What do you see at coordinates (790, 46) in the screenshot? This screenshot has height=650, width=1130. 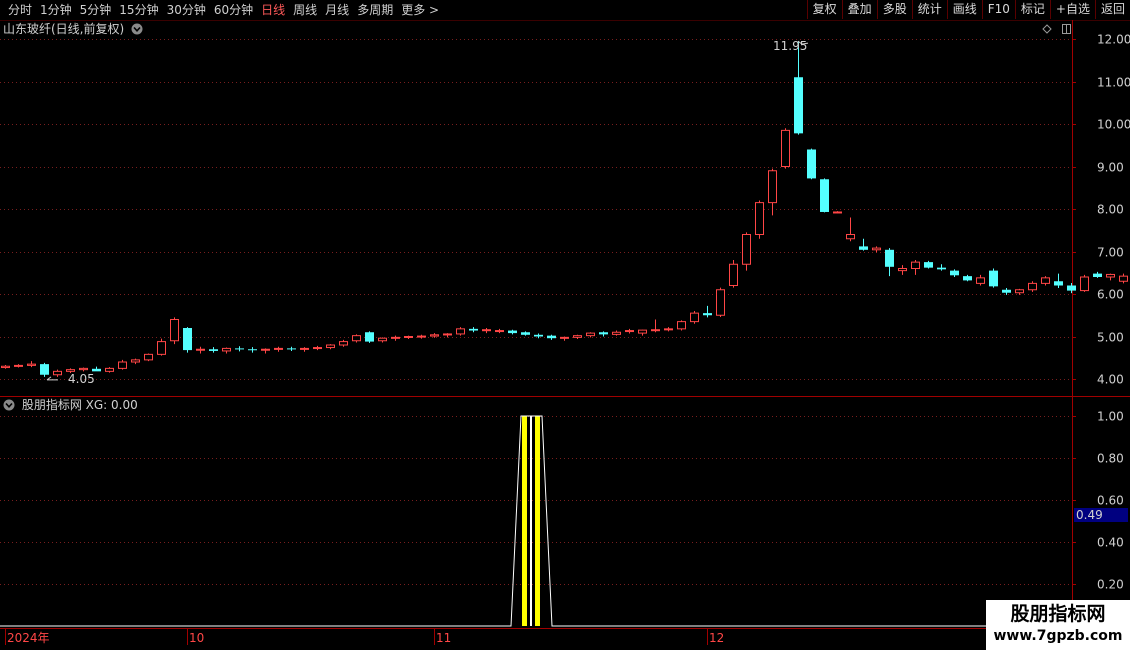 I see `high-price-marker: 11.95` at bounding box center [790, 46].